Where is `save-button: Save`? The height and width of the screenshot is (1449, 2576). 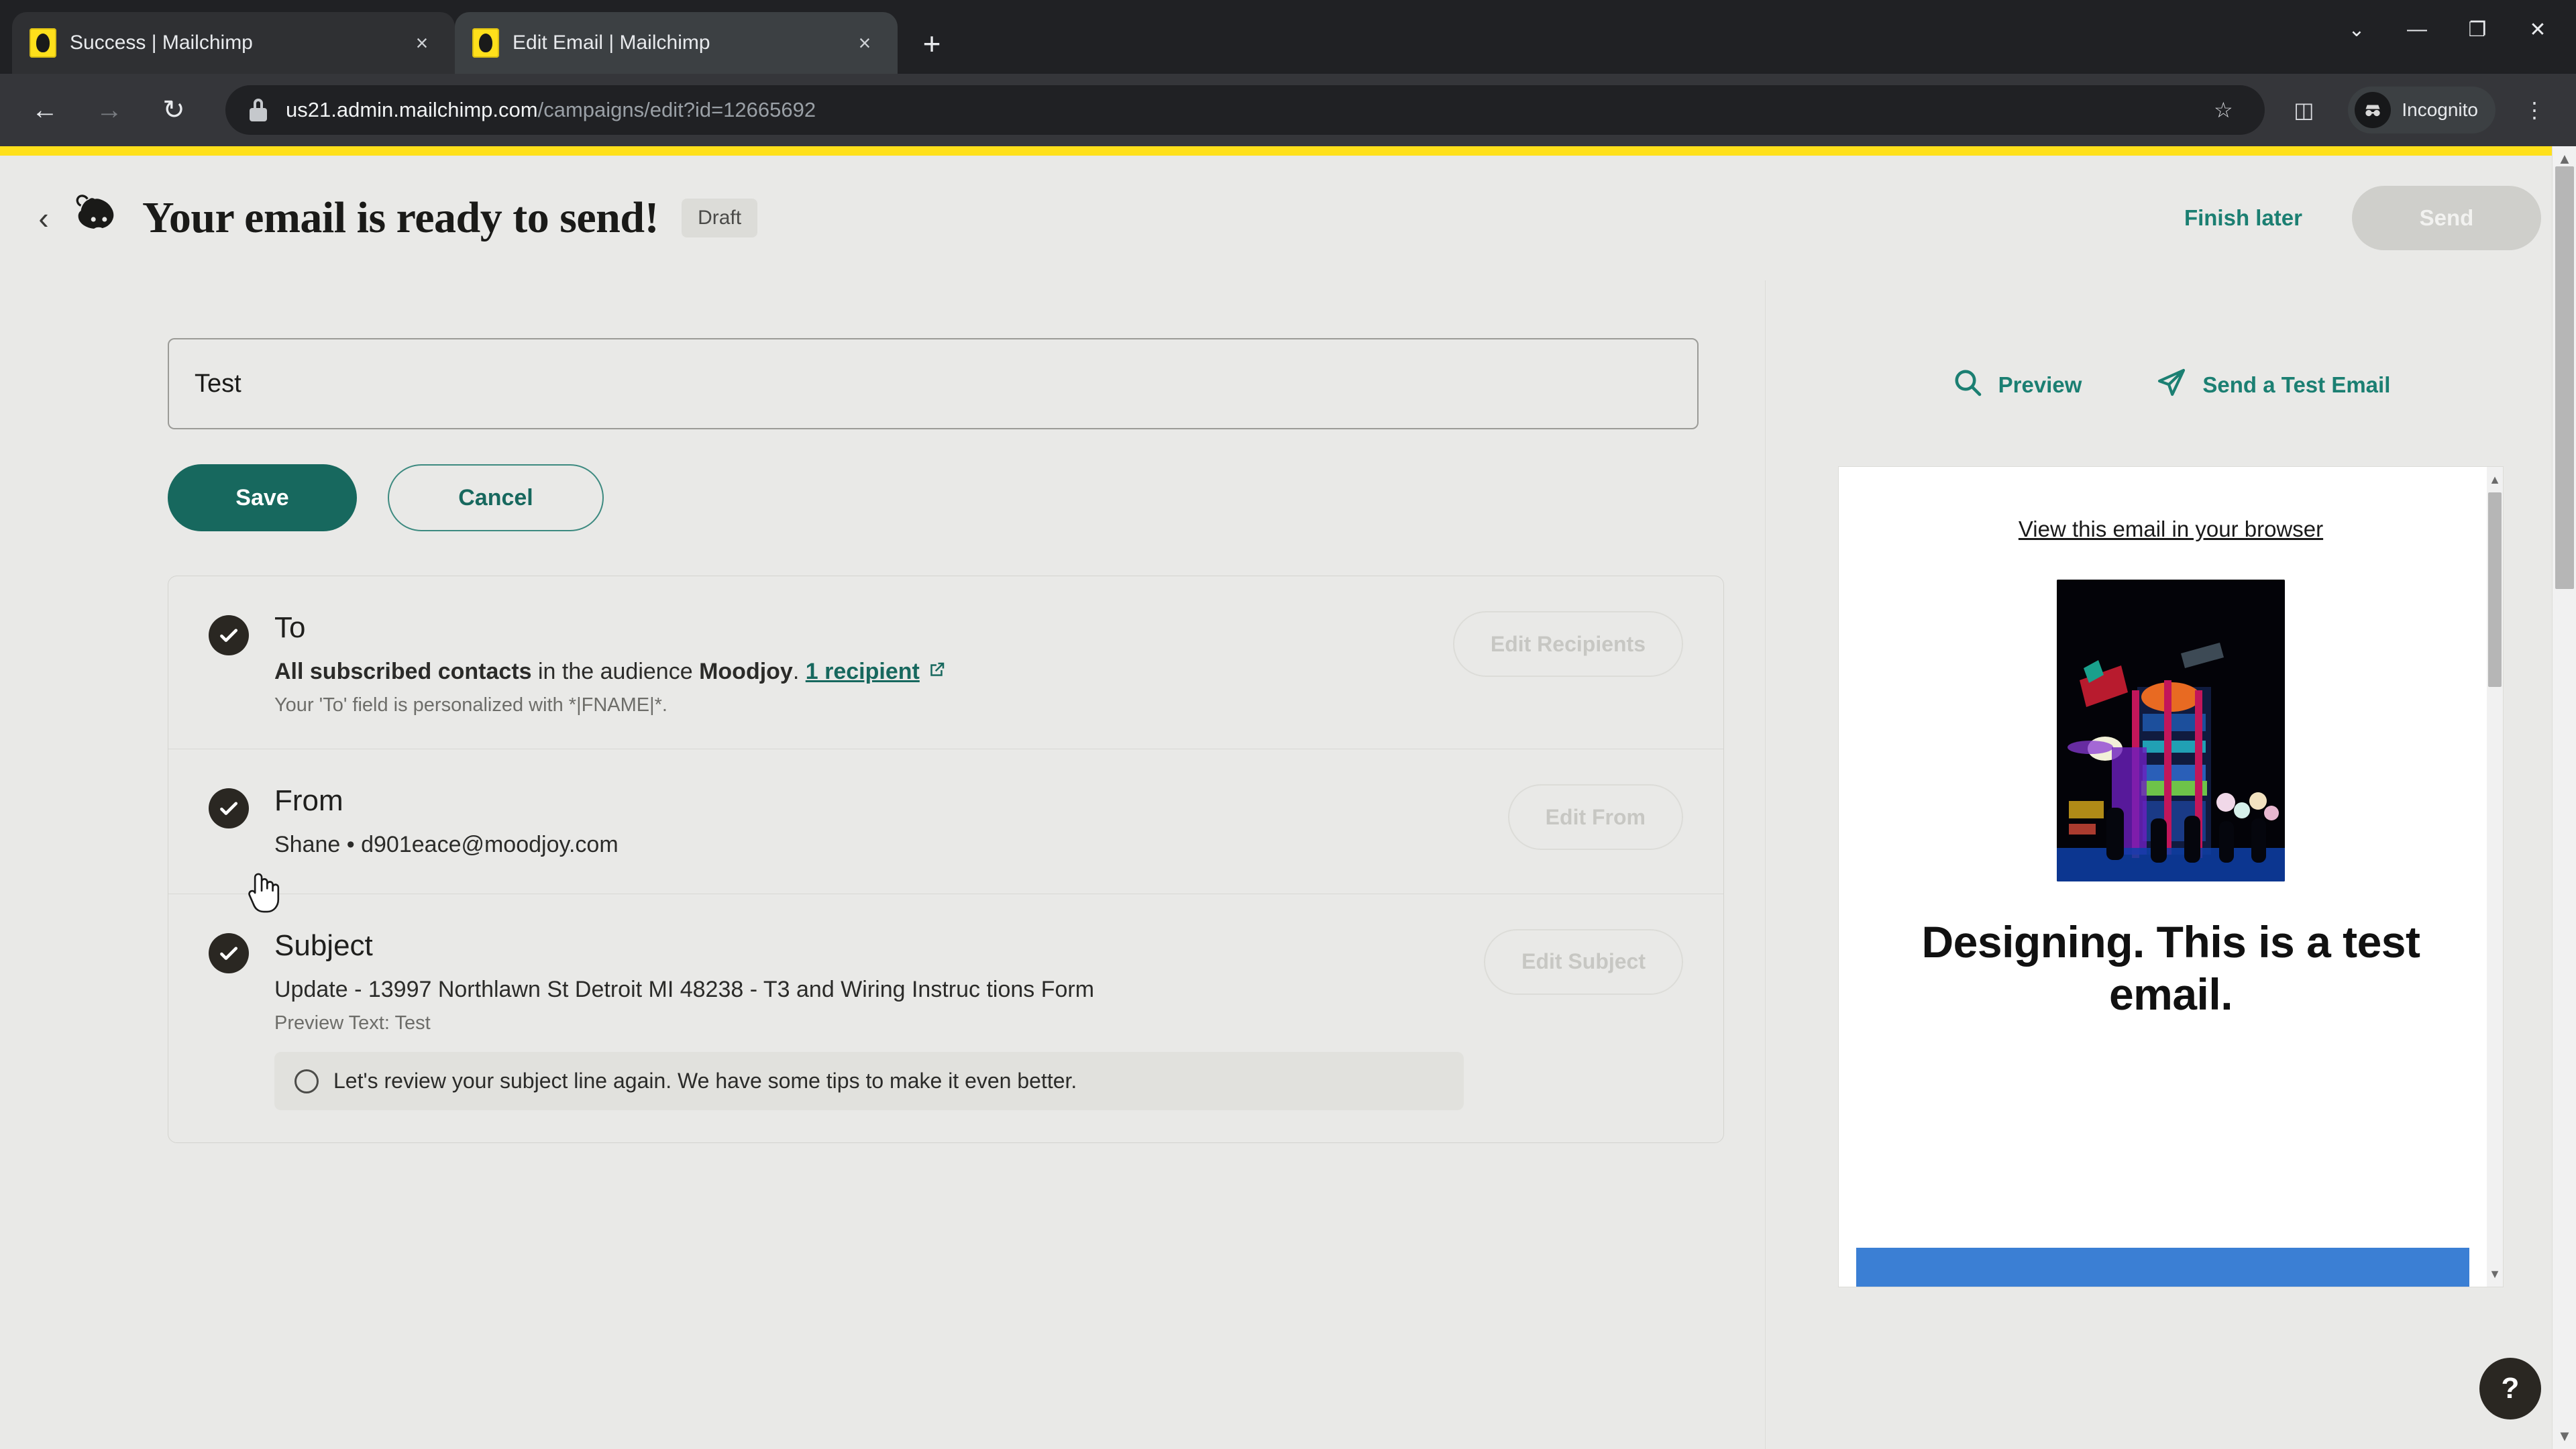
save-button: Save is located at coordinates (262, 497).